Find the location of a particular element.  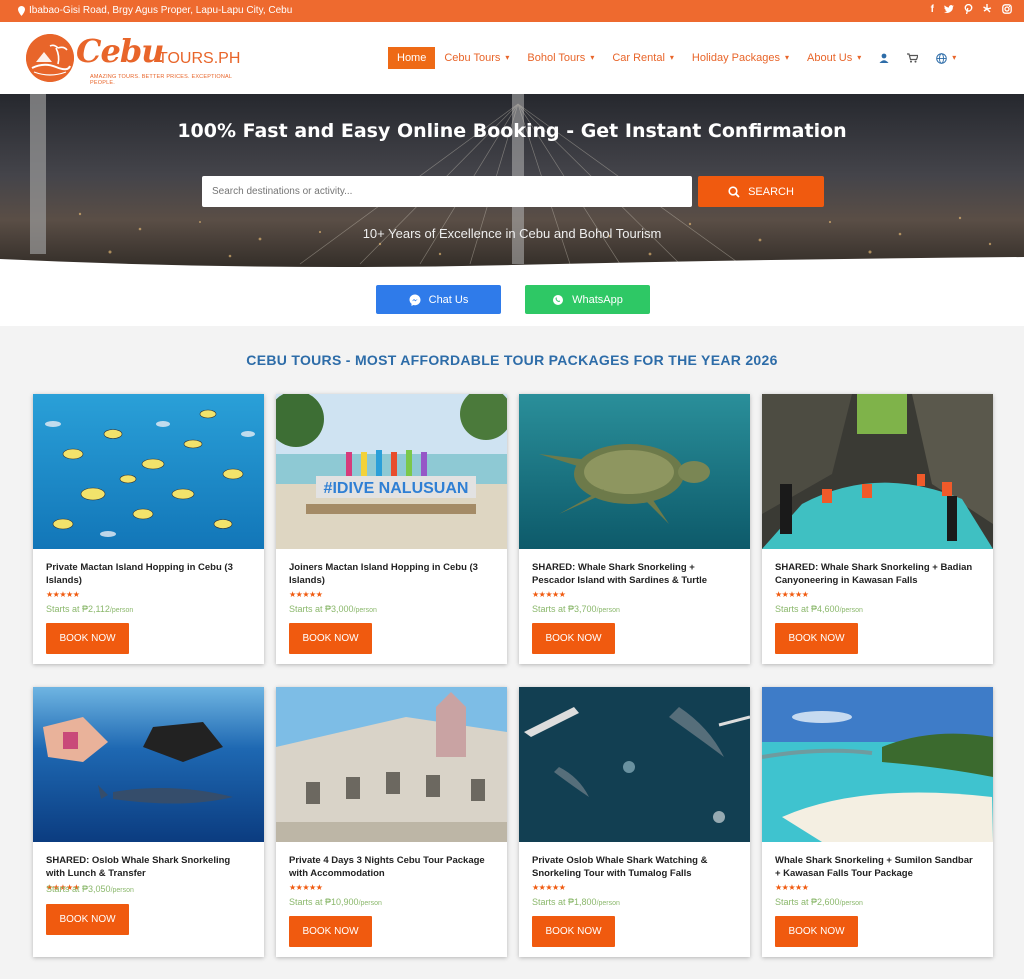

nav-cebu-tours: Cebu Tours ▾ is located at coordinates (476, 58).